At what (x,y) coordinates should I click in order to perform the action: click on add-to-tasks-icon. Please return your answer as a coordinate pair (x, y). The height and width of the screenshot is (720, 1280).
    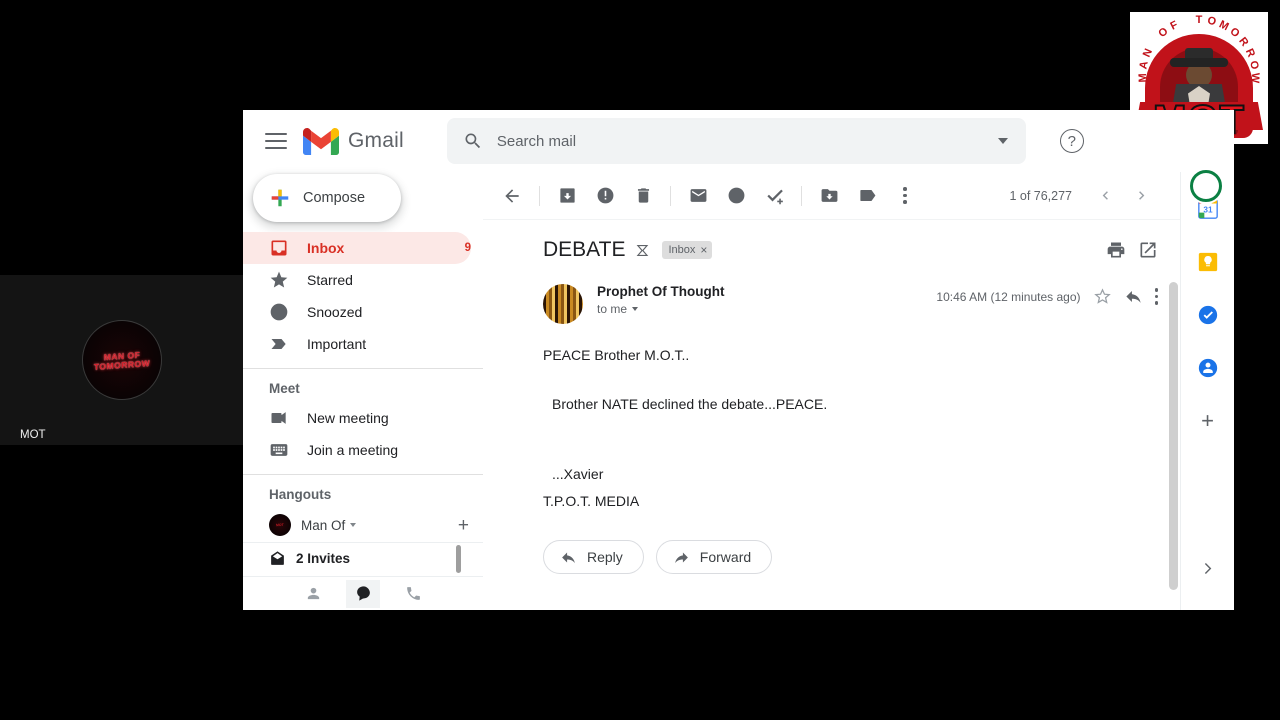
    Looking at the image, I should click on (774, 197).